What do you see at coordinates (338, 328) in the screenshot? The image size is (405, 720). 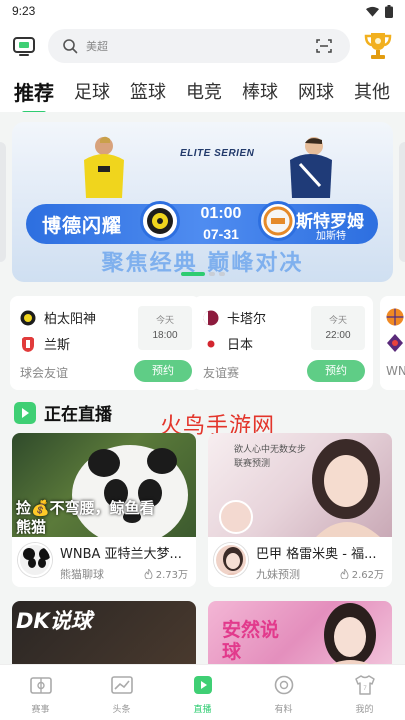 I see `match-time-box: 今天 22:00` at bounding box center [338, 328].